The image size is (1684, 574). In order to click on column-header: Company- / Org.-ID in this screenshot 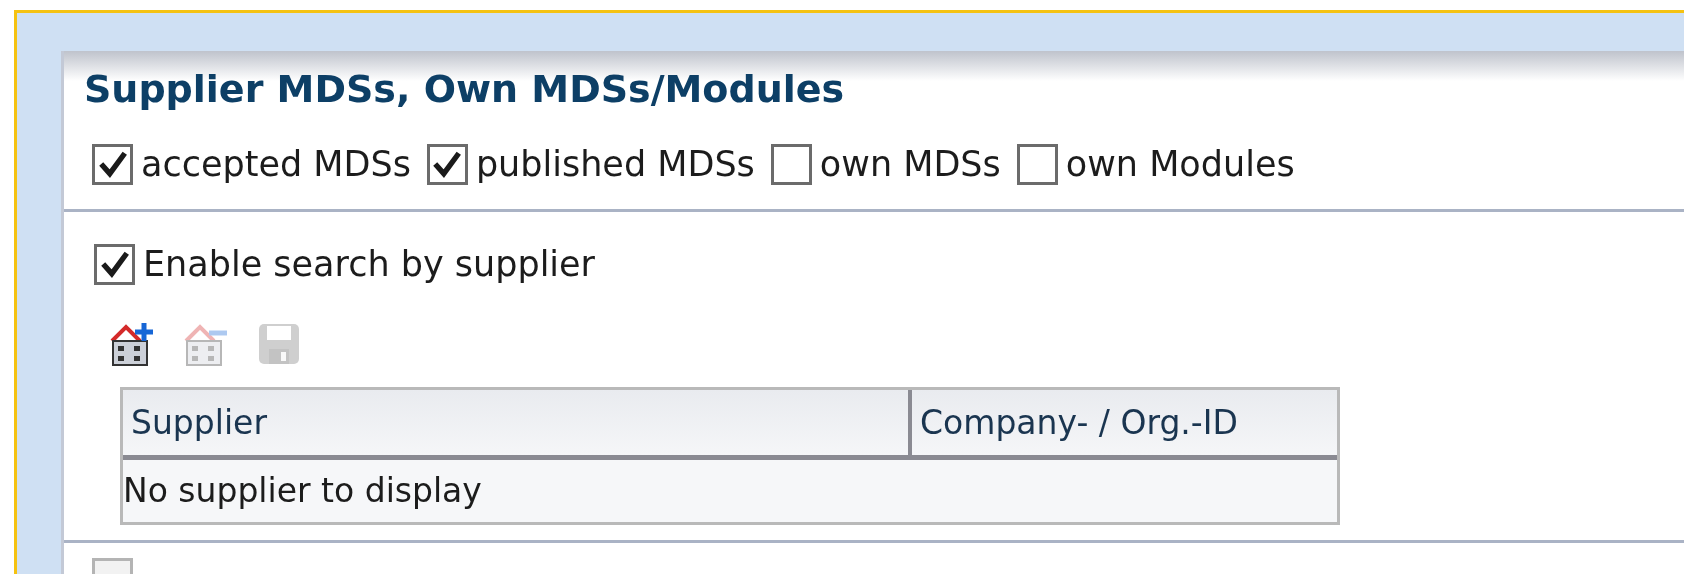, I will do `click(1124, 422)`.